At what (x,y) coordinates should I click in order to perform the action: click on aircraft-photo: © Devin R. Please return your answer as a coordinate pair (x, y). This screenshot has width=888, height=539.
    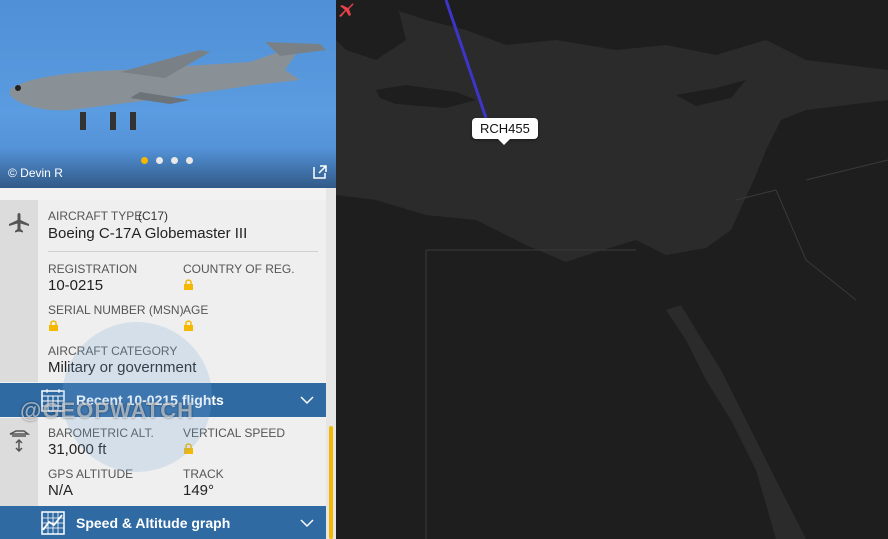
    Looking at the image, I should click on (168, 94).